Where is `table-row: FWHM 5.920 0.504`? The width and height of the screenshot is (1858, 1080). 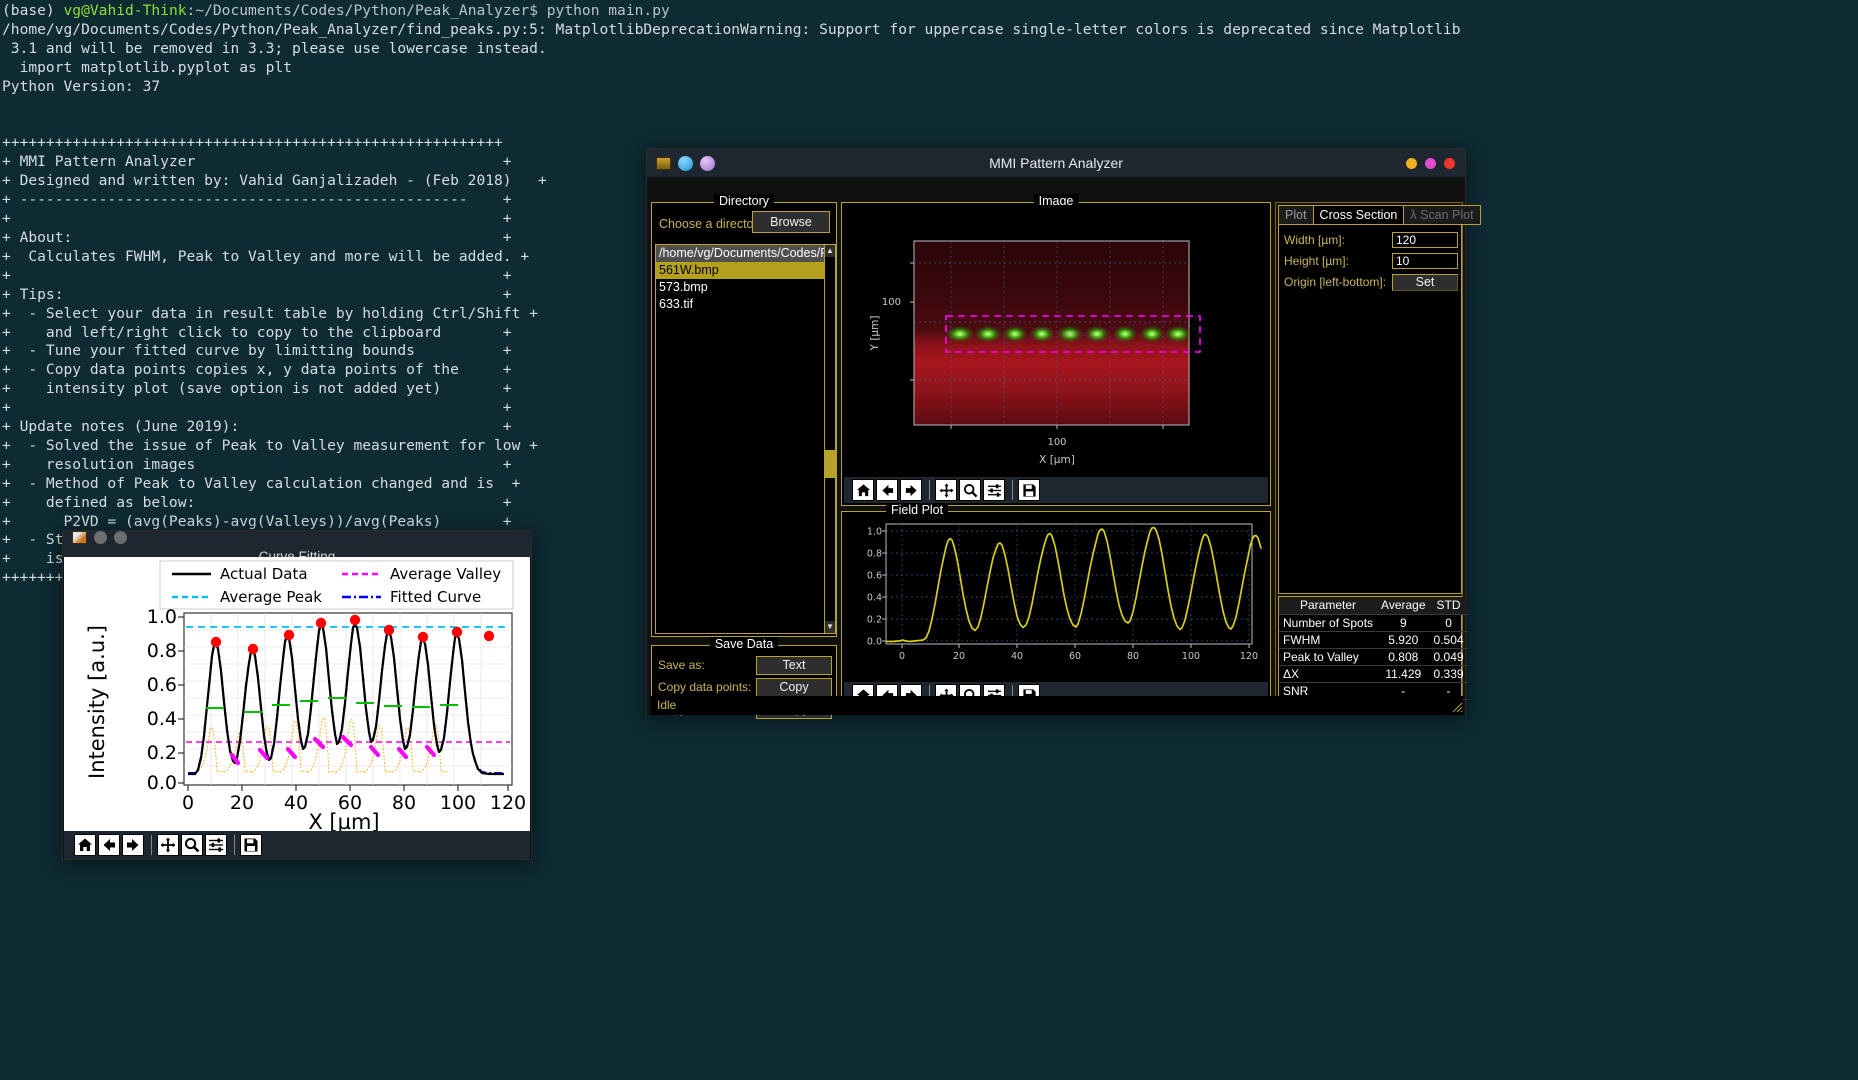 table-row: FWHM 5.920 0.504 is located at coordinates (1373, 640).